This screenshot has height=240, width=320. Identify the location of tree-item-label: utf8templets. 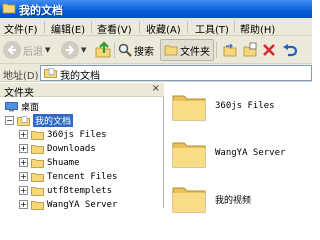
(80, 190).